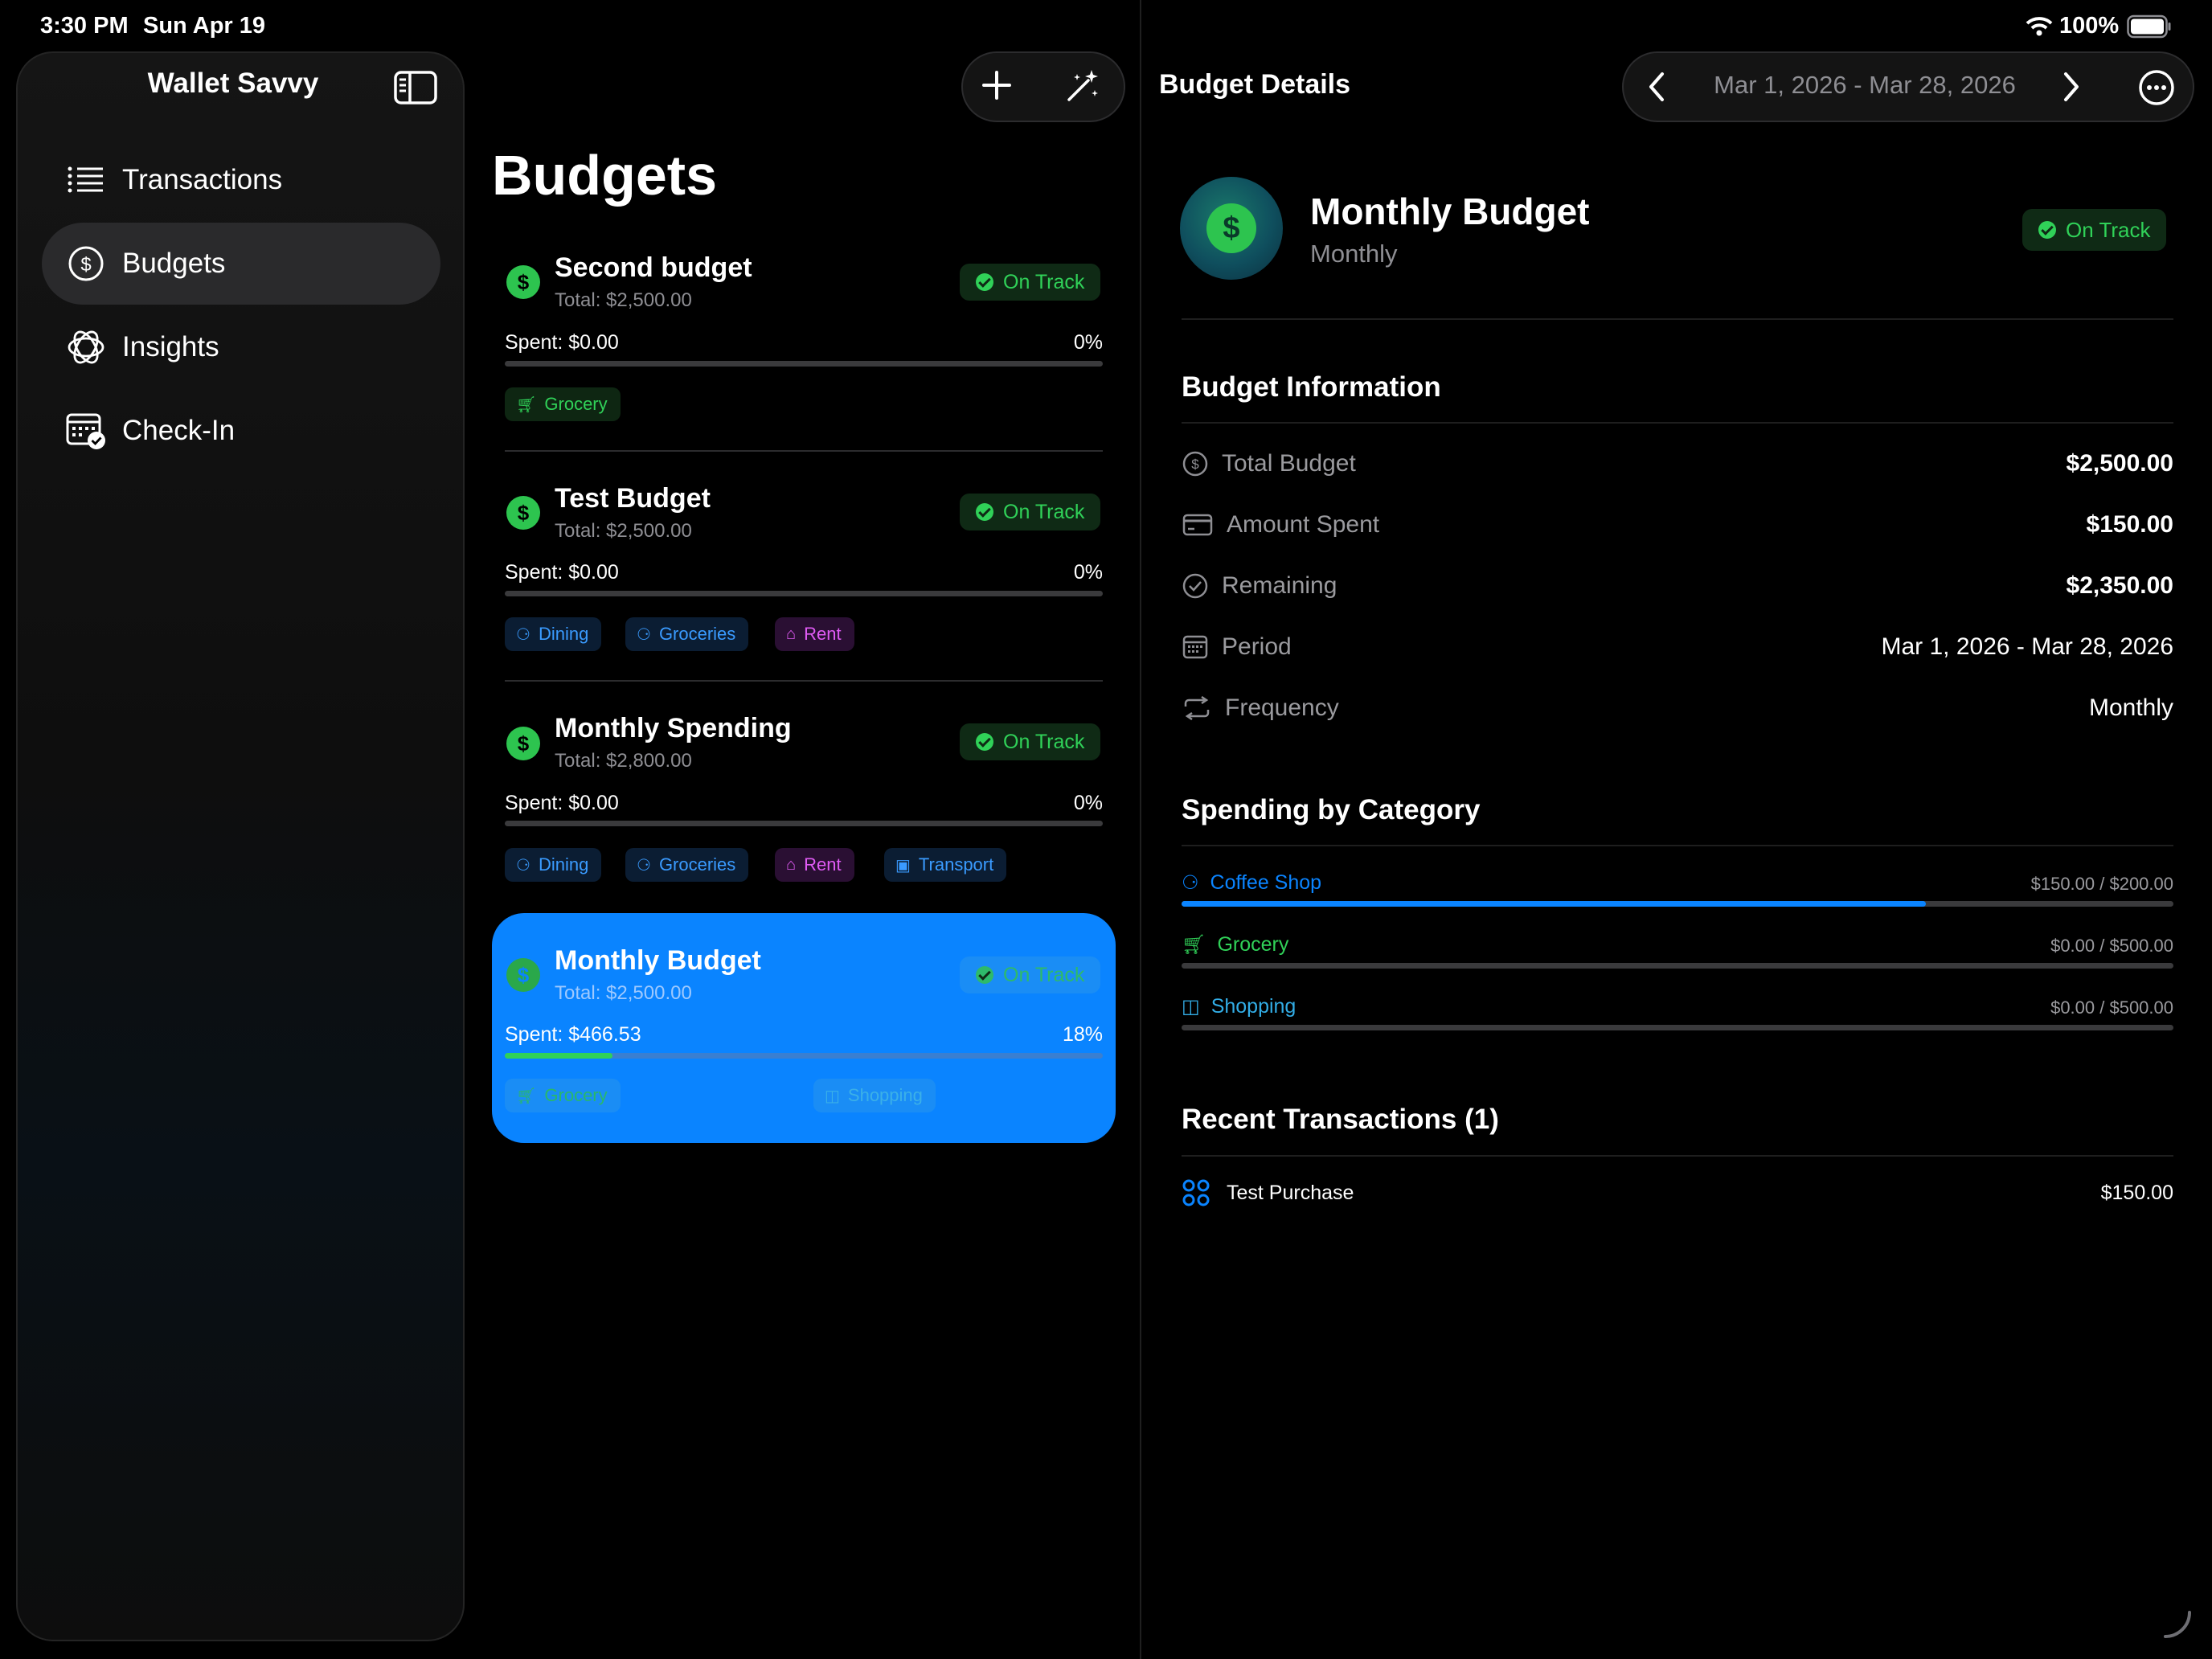 The height and width of the screenshot is (1659, 2212). Describe the element at coordinates (1231, 228) in the screenshot. I see `budget-avatar: $` at that location.